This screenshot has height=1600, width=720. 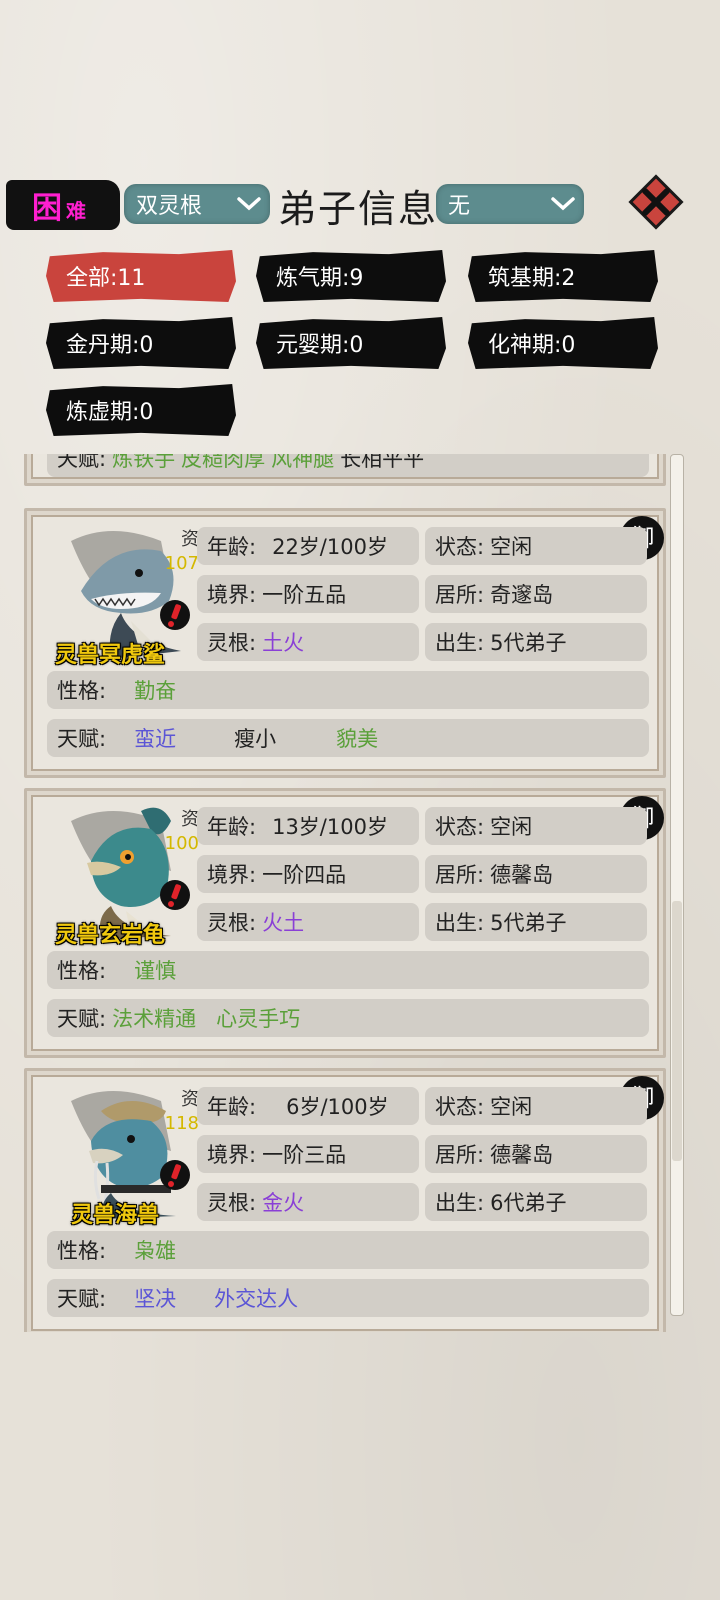 I want to click on talent-field: 天赋: 坚决 外交达人, so click(x=348, y=1298).